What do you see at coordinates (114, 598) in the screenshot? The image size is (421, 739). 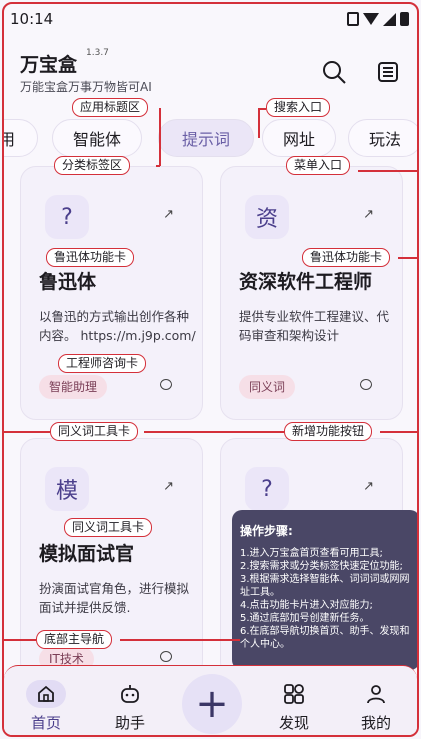 I see `card-desc: 扮演面试官角色，进行模拟面试并提供反馈.` at bounding box center [114, 598].